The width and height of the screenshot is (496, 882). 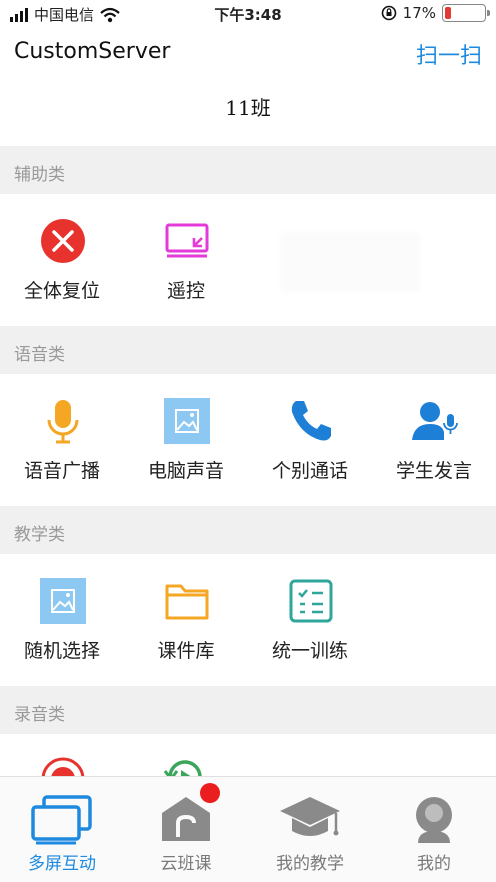 I want to click on section-header-recording: 录音类, so click(x=248, y=710).